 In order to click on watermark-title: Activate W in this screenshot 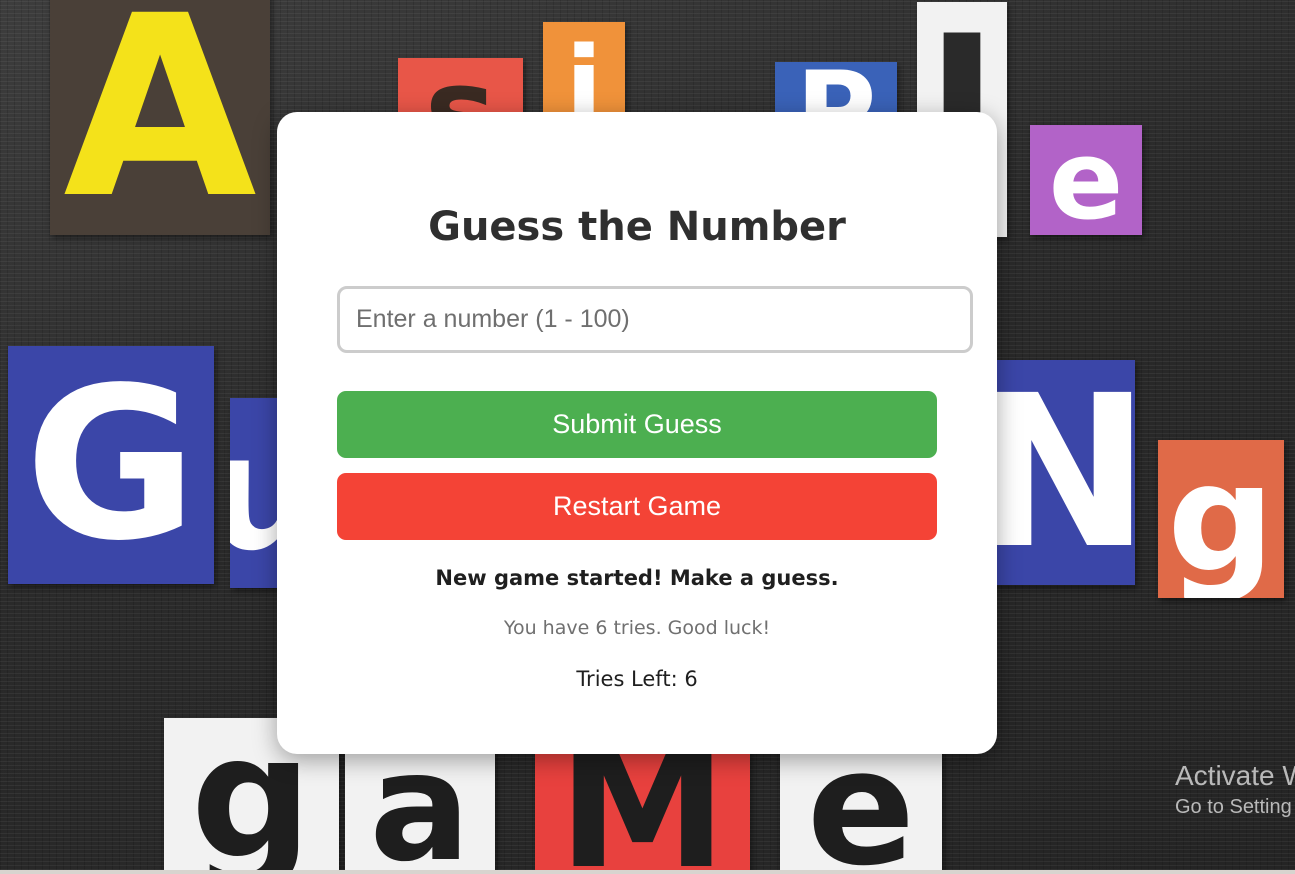, I will do `click(1235, 775)`.